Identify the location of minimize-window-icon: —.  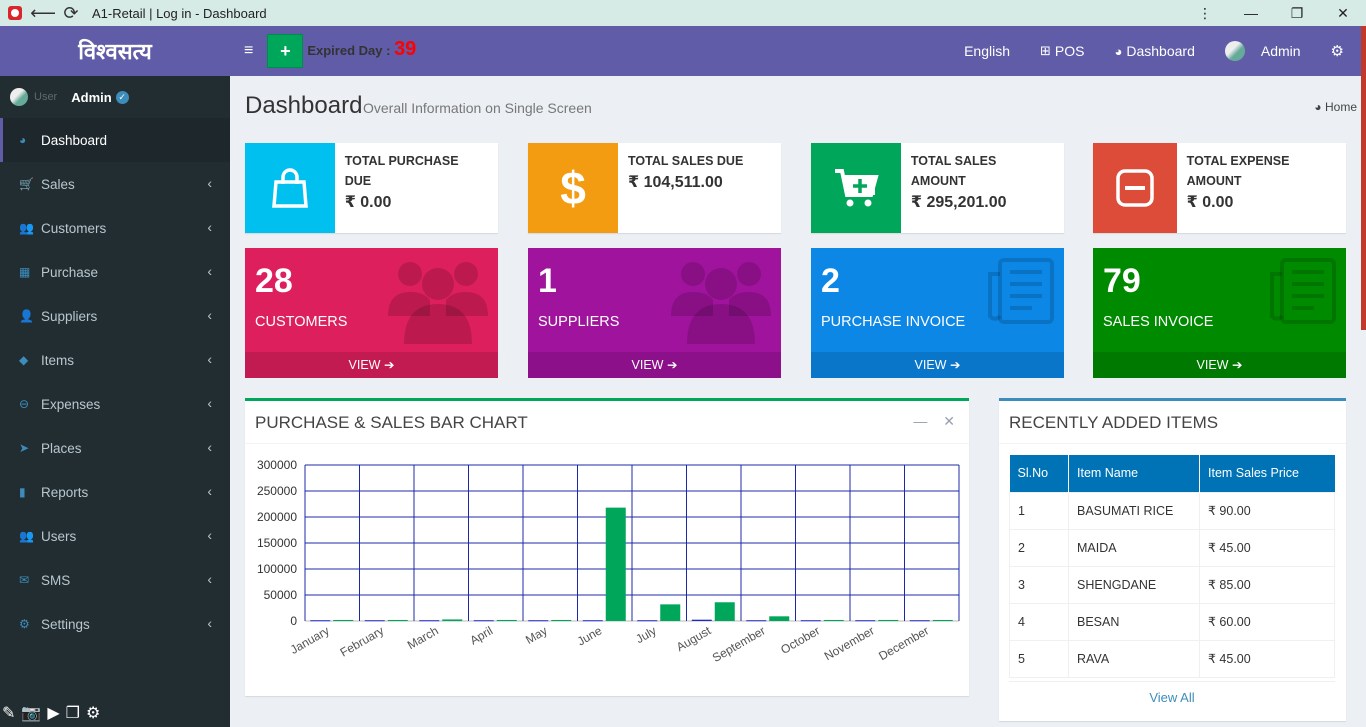
(1251, 13).